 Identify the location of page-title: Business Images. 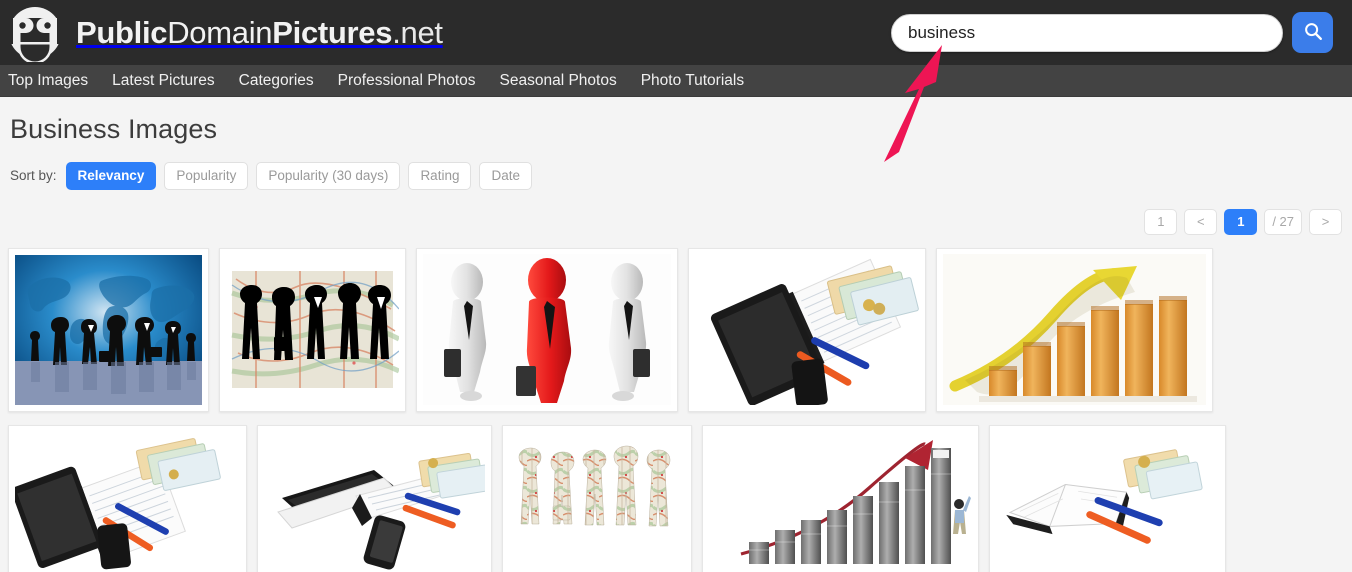
(114, 129).